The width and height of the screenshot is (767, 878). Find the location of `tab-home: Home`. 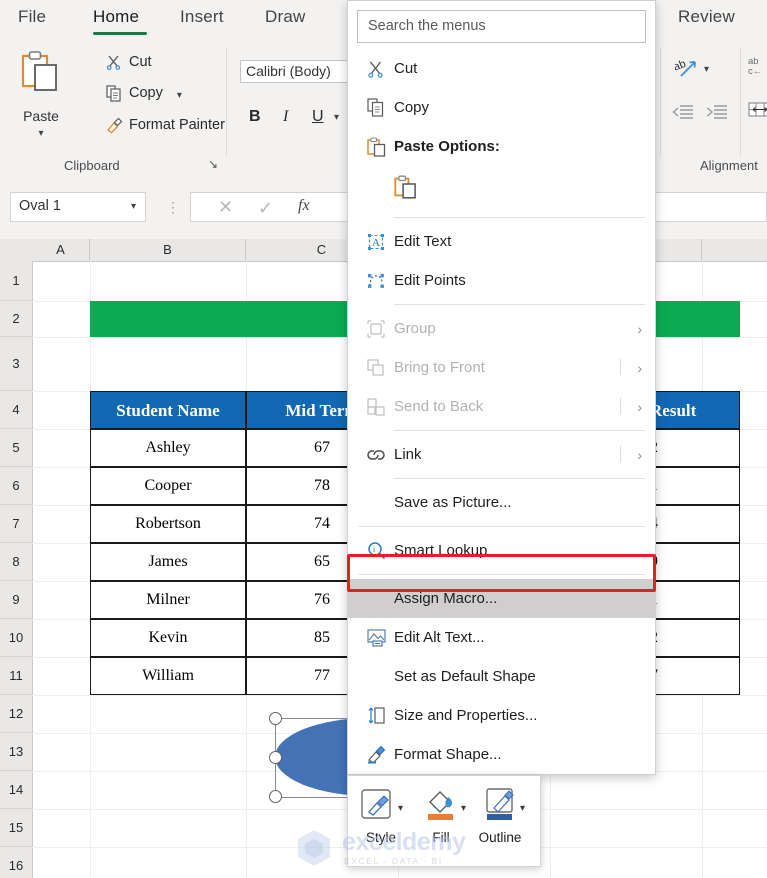

tab-home: Home is located at coordinates (116, 17).